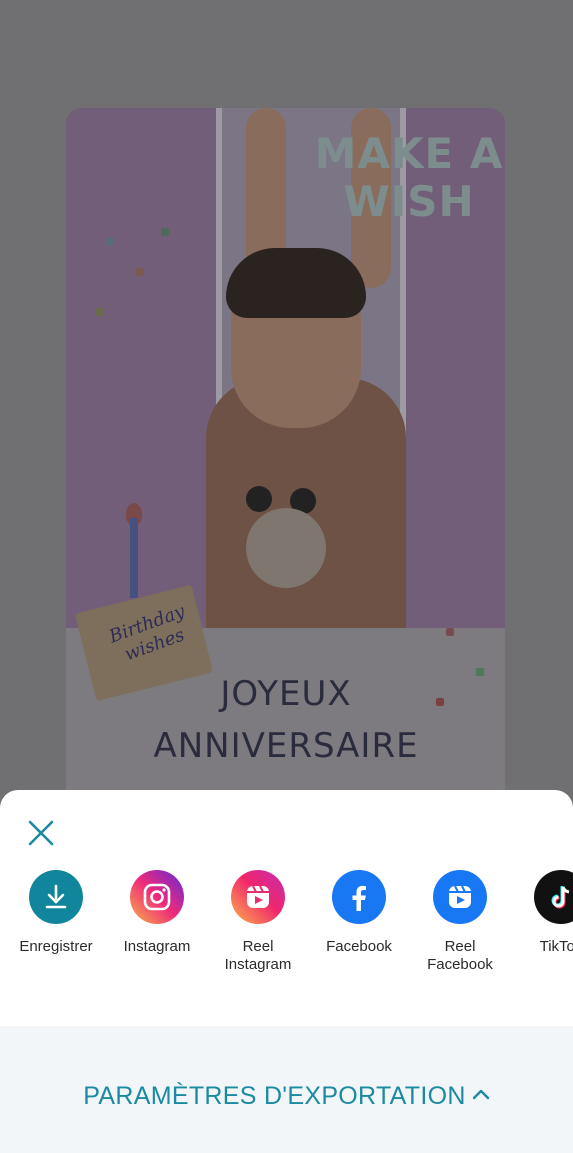 This screenshot has height=1153, width=573. What do you see at coordinates (286, 694) in the screenshot?
I see `card-title-line-1: JOYEUX` at bounding box center [286, 694].